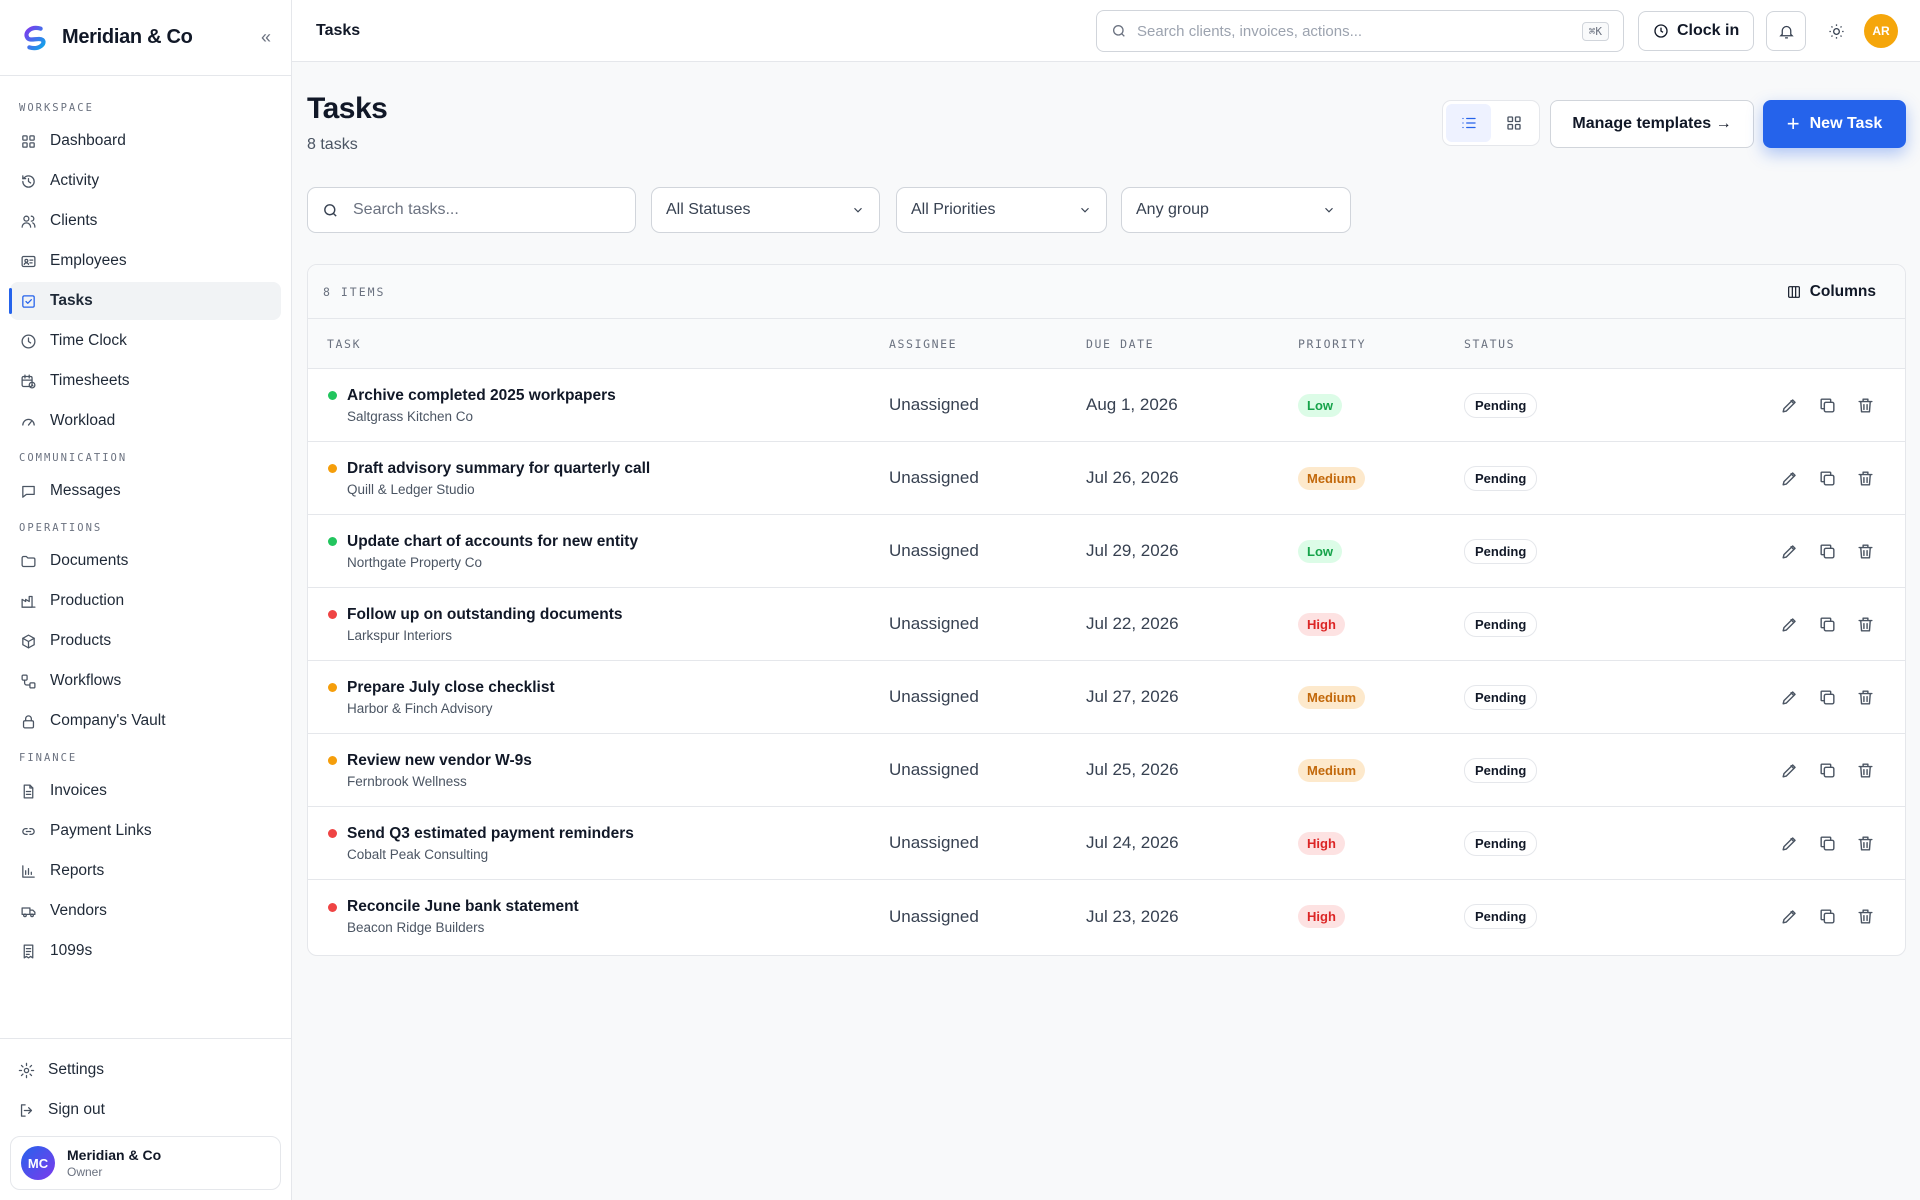 This screenshot has height=1200, width=1920. Describe the element at coordinates (266, 37) in the screenshot. I see `collapse-sidebar-icon: «` at that location.